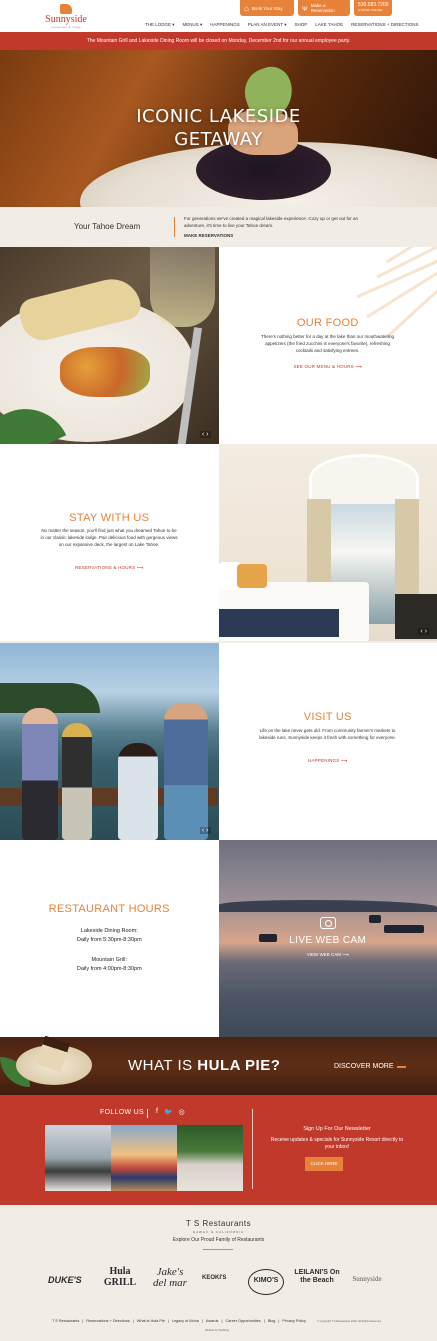 The height and width of the screenshot is (1341, 437). What do you see at coordinates (193, 25) in the screenshot?
I see `nav-menus: MENUS ▾` at bounding box center [193, 25].